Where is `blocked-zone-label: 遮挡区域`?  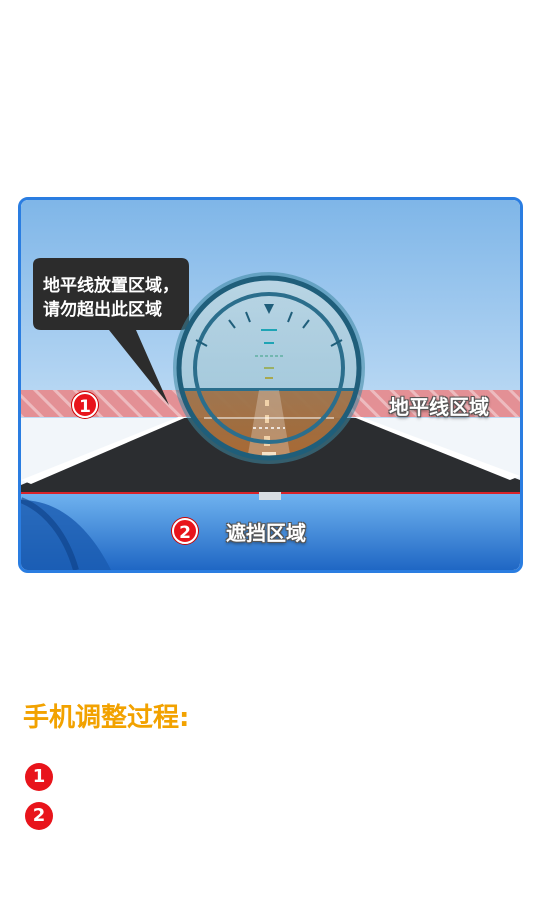
blocked-zone-label: 遮挡区域 is located at coordinates (266, 533).